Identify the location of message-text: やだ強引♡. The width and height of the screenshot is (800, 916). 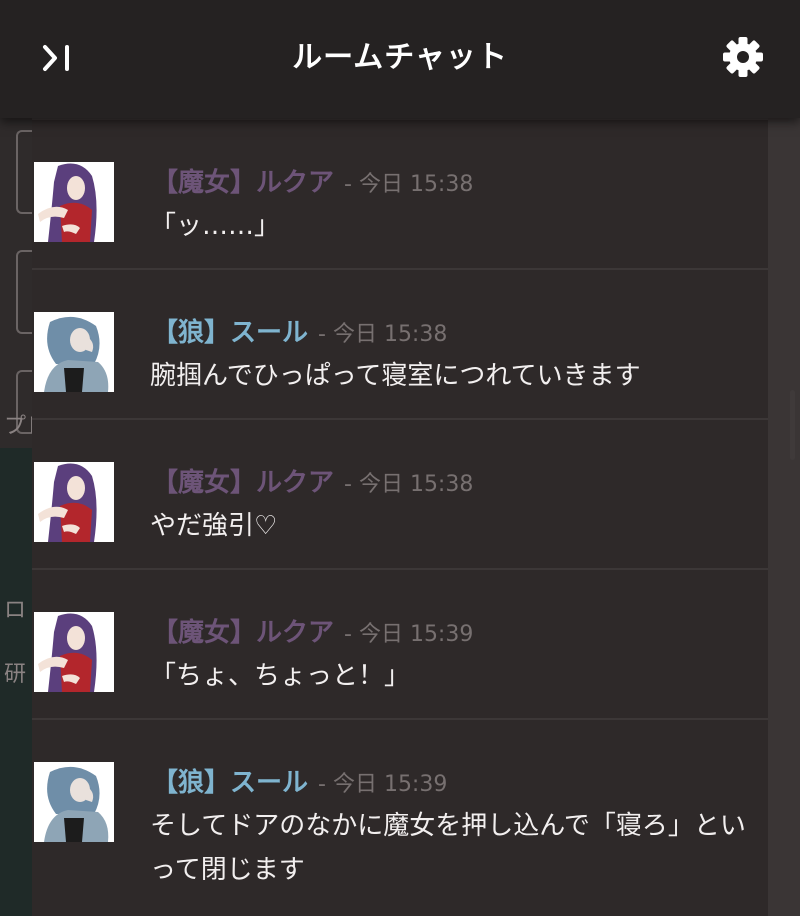
(214, 526).